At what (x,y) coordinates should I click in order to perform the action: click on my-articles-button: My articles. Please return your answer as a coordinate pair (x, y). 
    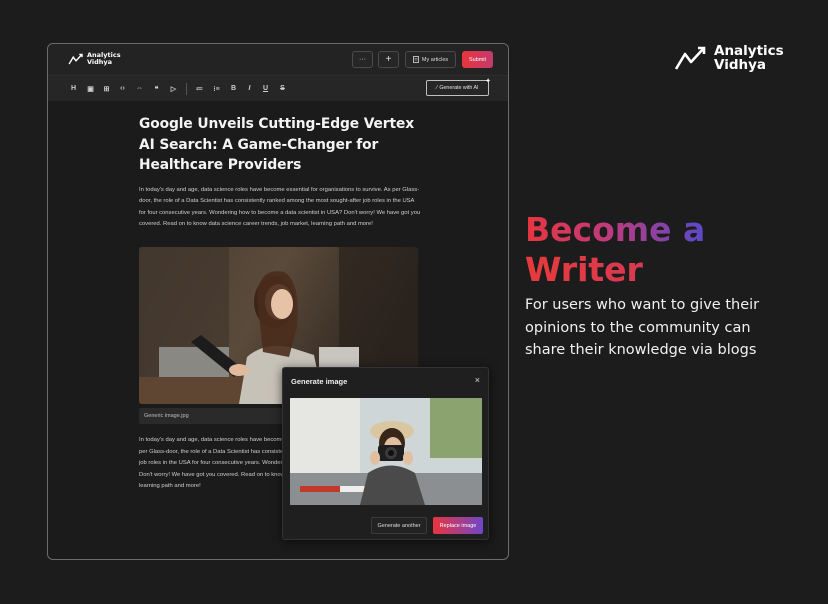
    Looking at the image, I should click on (430, 59).